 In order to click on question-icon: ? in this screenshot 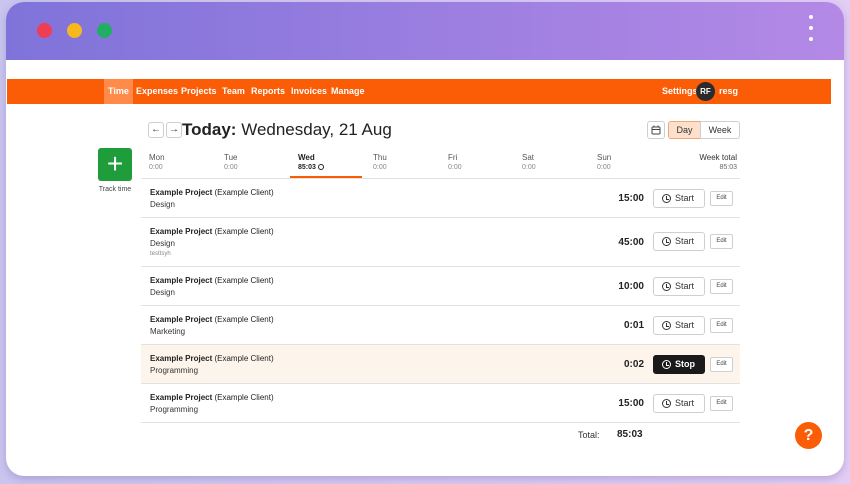, I will do `click(808, 435)`.